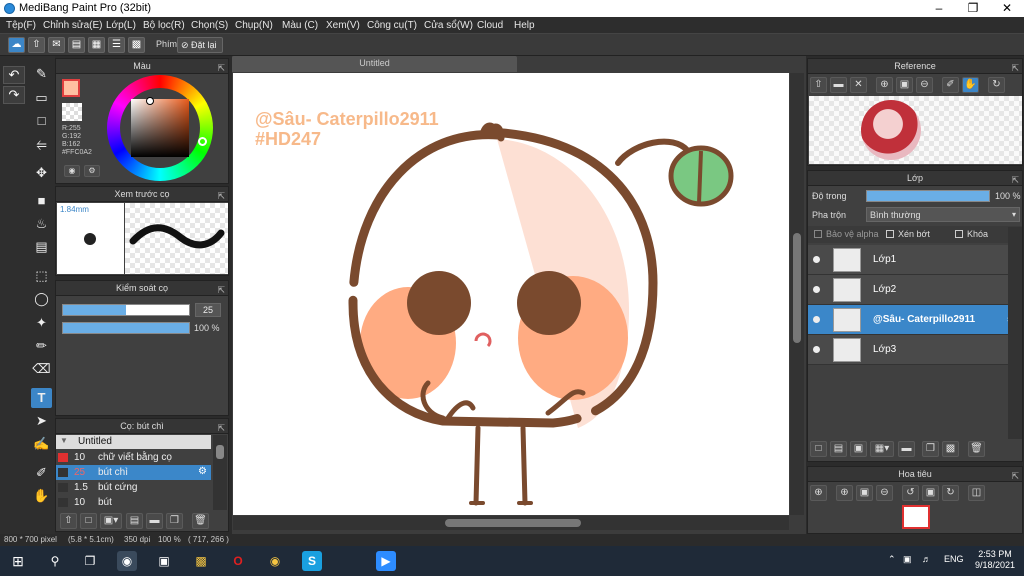 This screenshot has width=1024, height=576. What do you see at coordinates (134, 521) in the screenshot?
I see `brush-settings-icon: ▤` at bounding box center [134, 521].